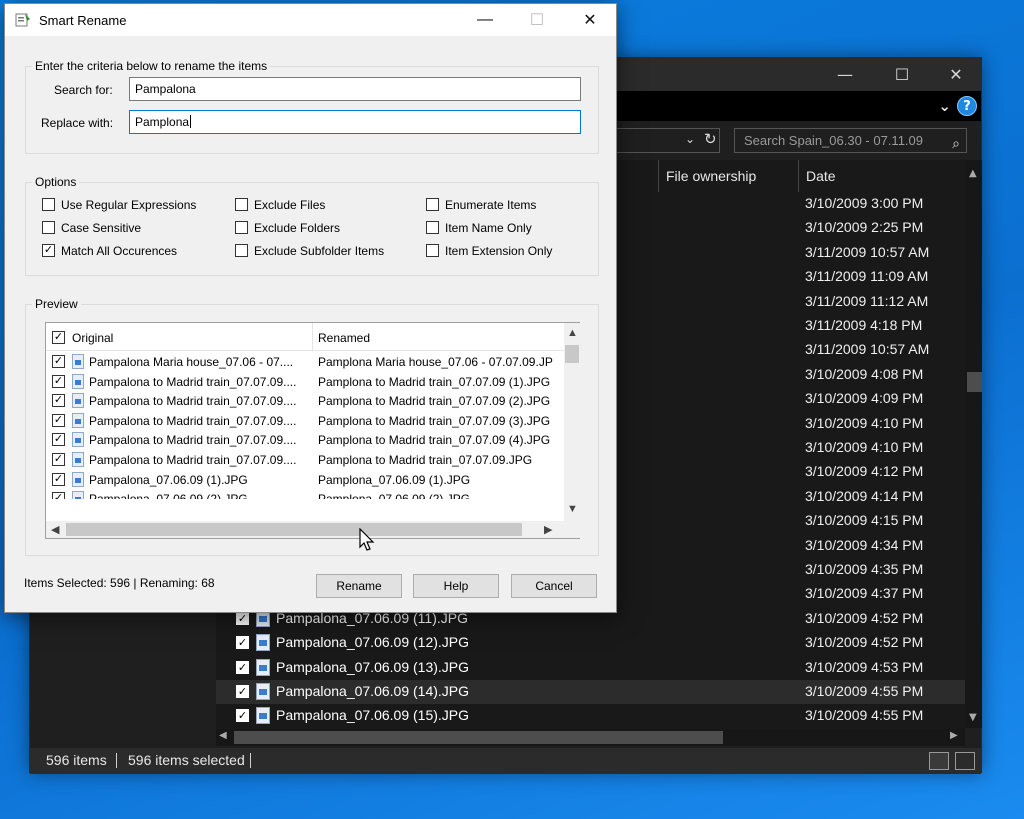 The width and height of the screenshot is (1024, 819). I want to click on explorer-close-button: ✕, so click(956, 74).